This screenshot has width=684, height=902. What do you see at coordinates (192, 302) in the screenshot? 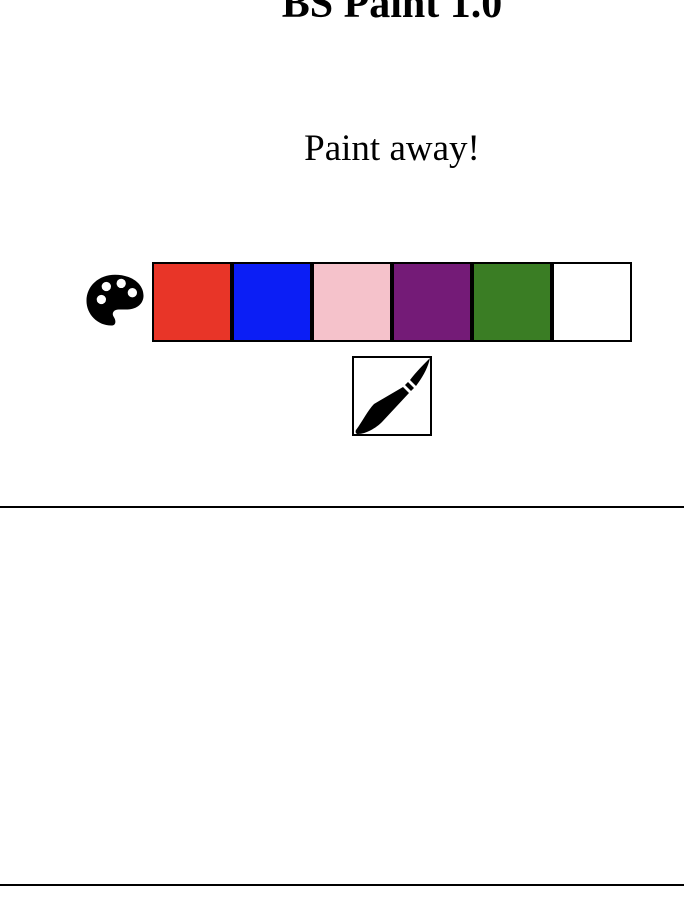
I see `swatch-red` at bounding box center [192, 302].